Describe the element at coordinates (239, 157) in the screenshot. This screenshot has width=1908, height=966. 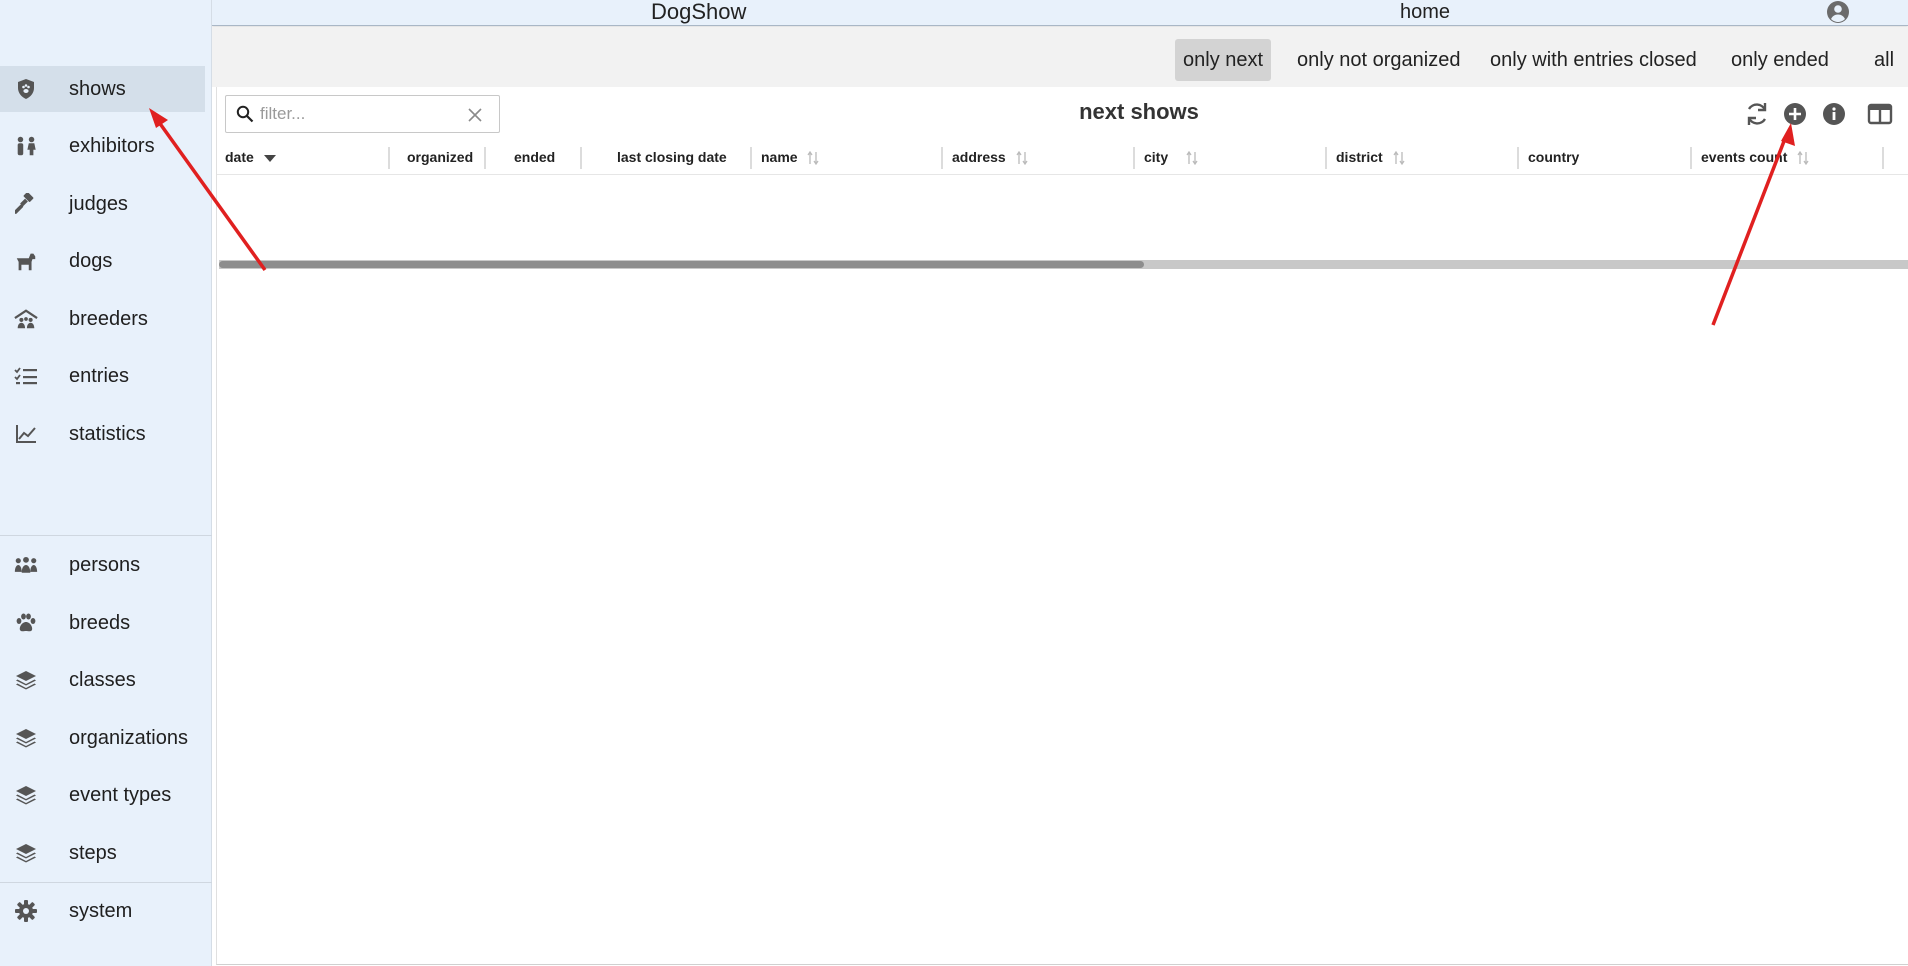
I see `column-label: date` at that location.